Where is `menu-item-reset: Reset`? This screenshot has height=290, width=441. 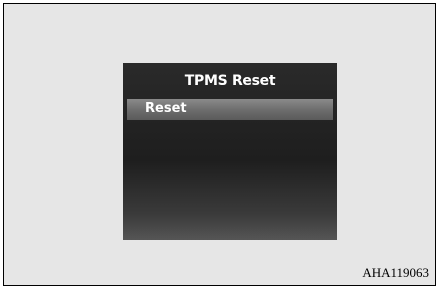
menu-item-reset: Reset is located at coordinates (230, 109).